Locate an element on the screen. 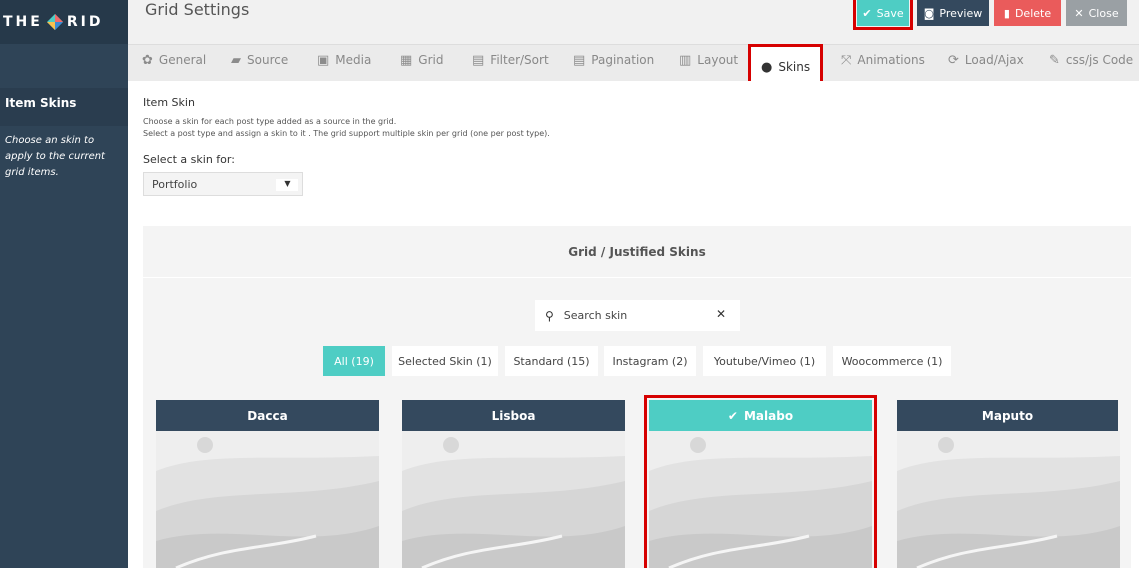 The height and width of the screenshot is (568, 1139). filter-all: All (19) is located at coordinates (354, 361).